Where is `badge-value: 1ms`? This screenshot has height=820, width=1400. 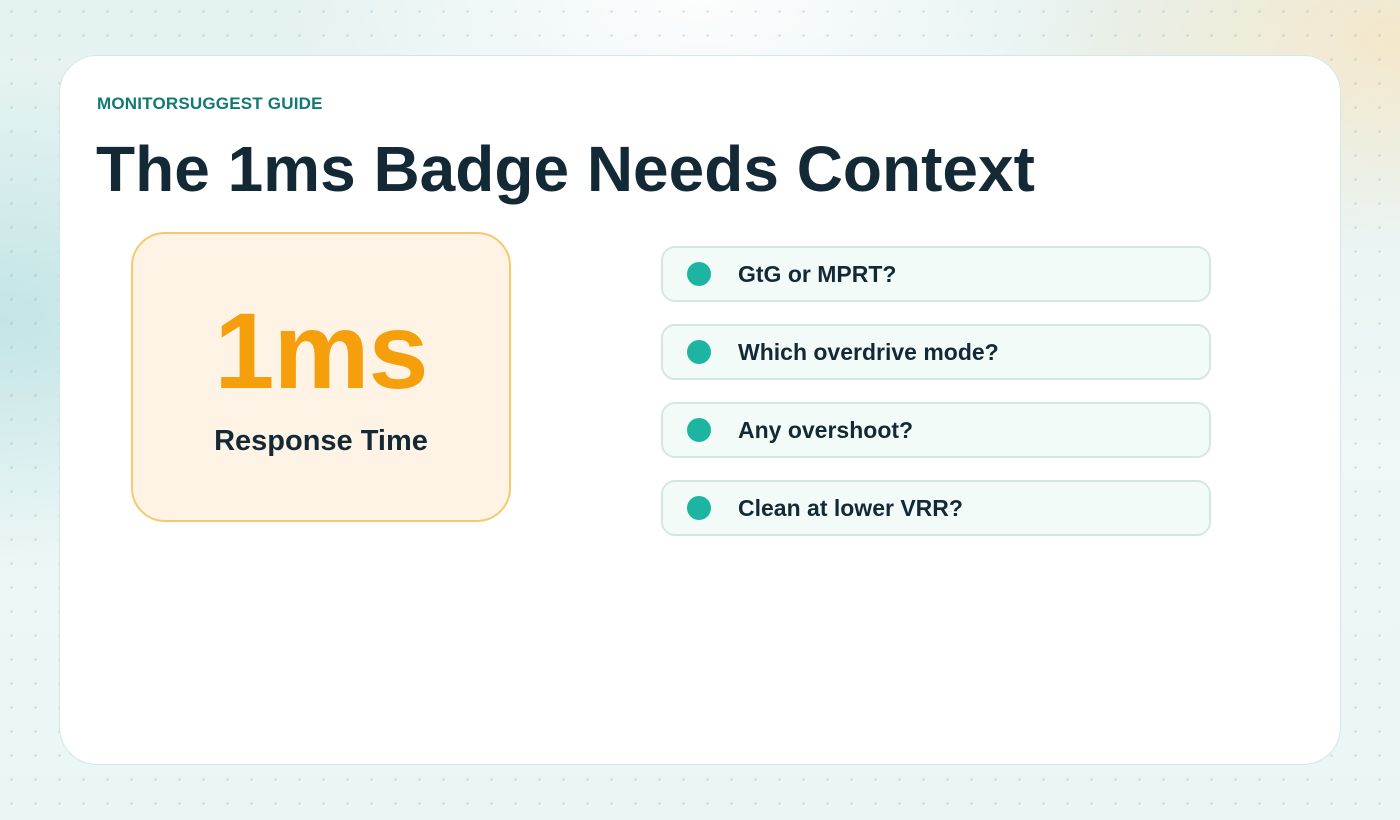 badge-value: 1ms is located at coordinates (321, 350).